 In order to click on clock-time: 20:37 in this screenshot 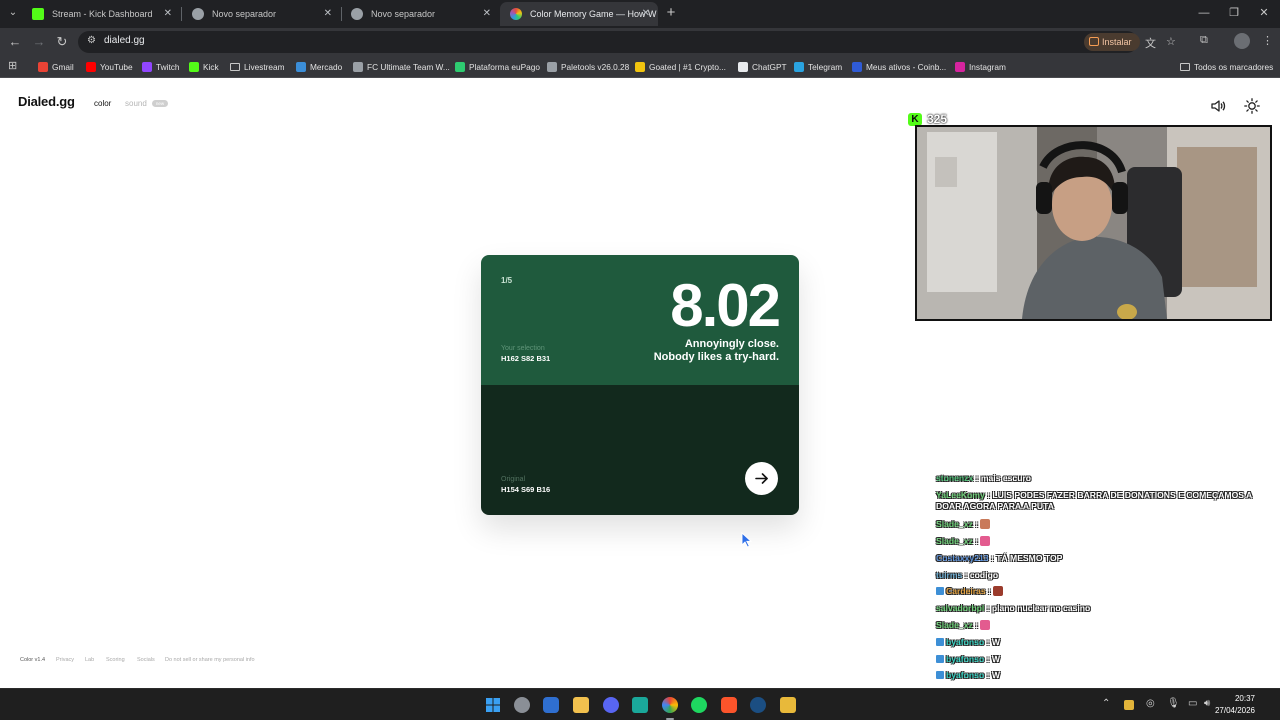, I will do `click(1245, 698)`.